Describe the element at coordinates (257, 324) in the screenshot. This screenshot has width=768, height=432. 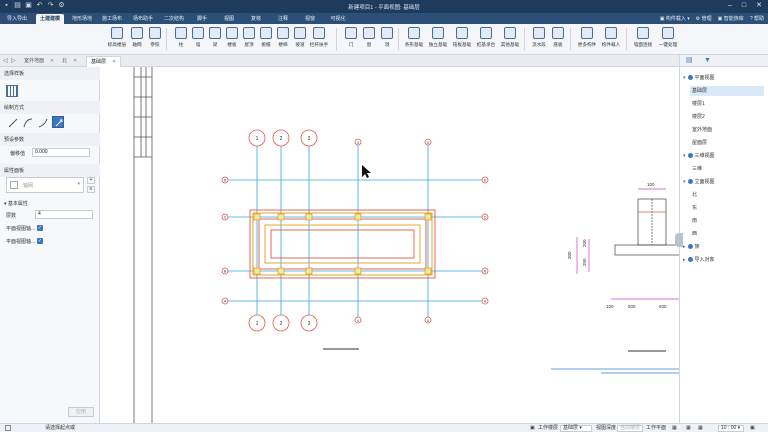
I see `axis-label-bottom-1: 1` at that location.